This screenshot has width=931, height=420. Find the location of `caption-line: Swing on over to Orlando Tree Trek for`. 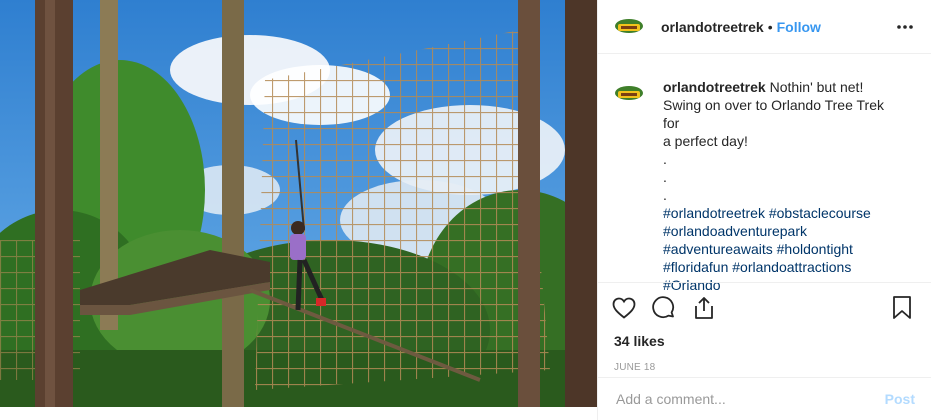

caption-line: Swing on over to Orlando Tree Trek for is located at coordinates (773, 114).